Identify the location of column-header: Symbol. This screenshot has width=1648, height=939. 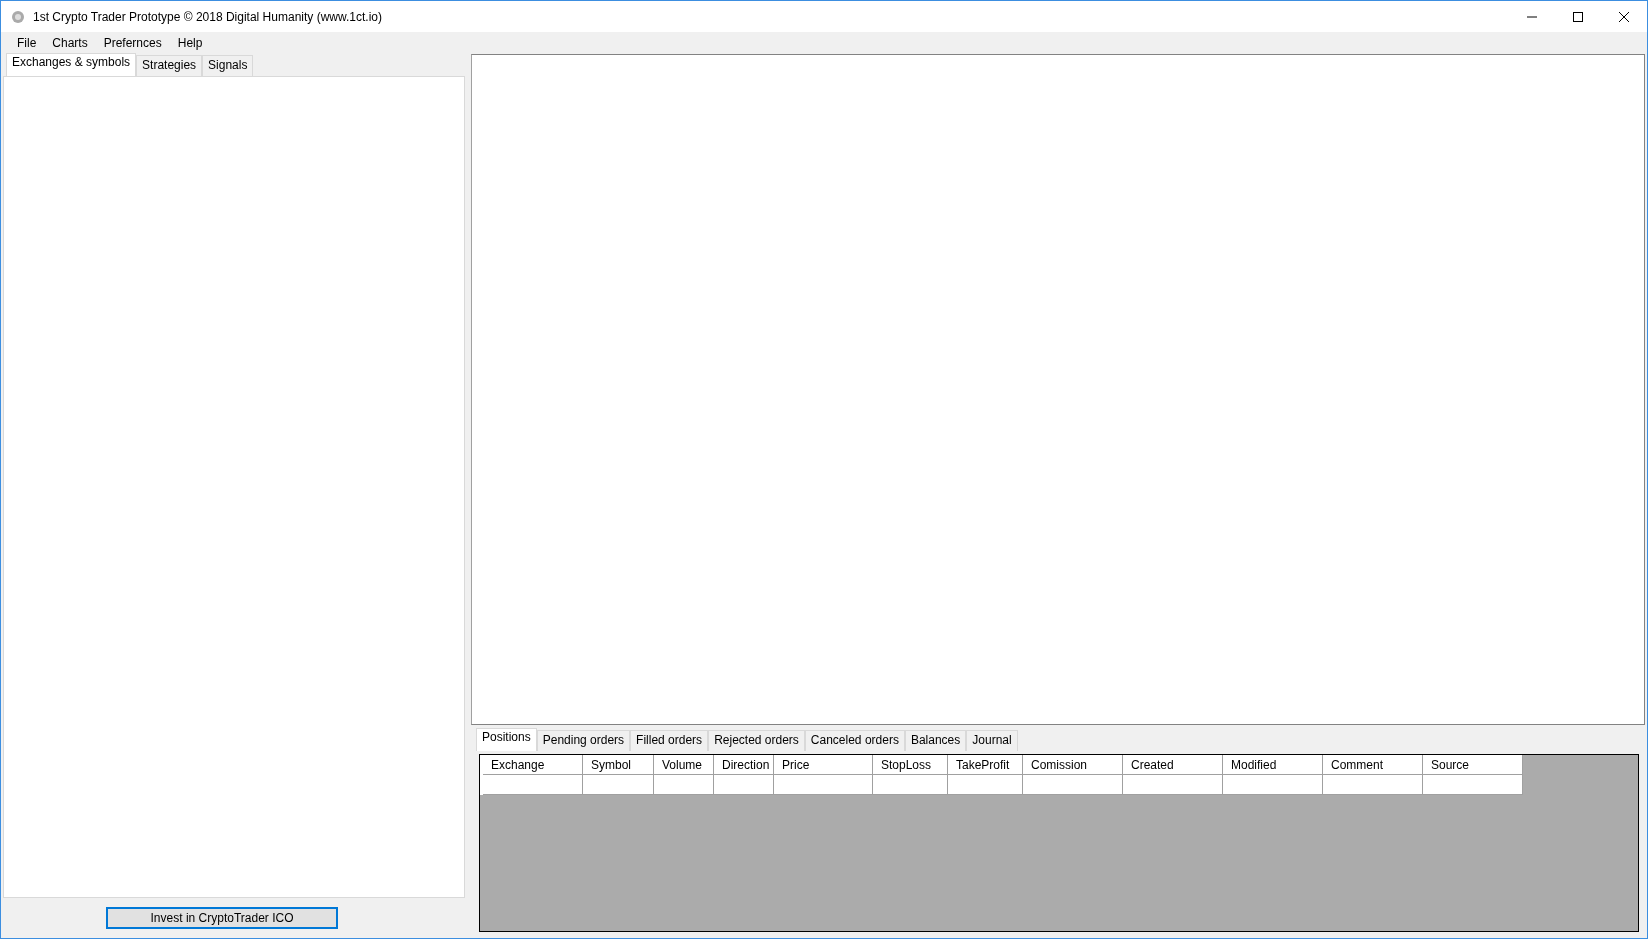
(618, 765).